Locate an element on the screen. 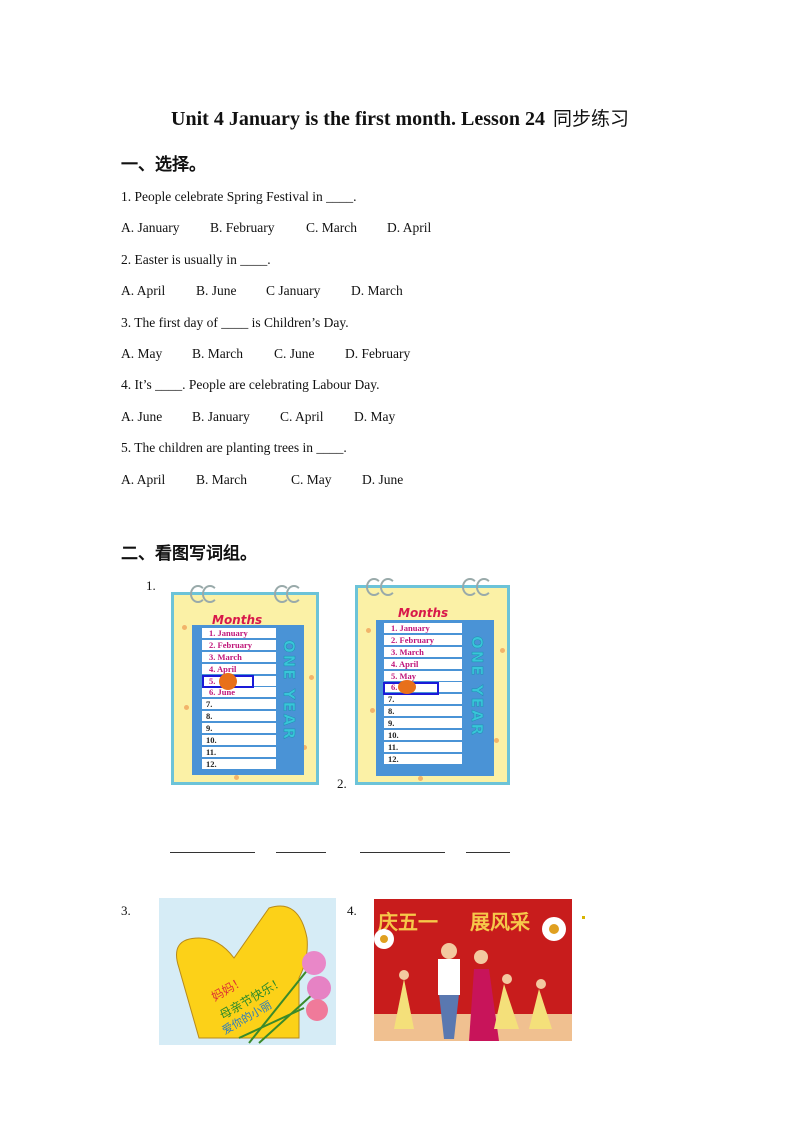 Image resolution: width=800 pixels, height=1132 pixels. options-3: A. May B. March C. June D. February is located at coordinates (265, 354).